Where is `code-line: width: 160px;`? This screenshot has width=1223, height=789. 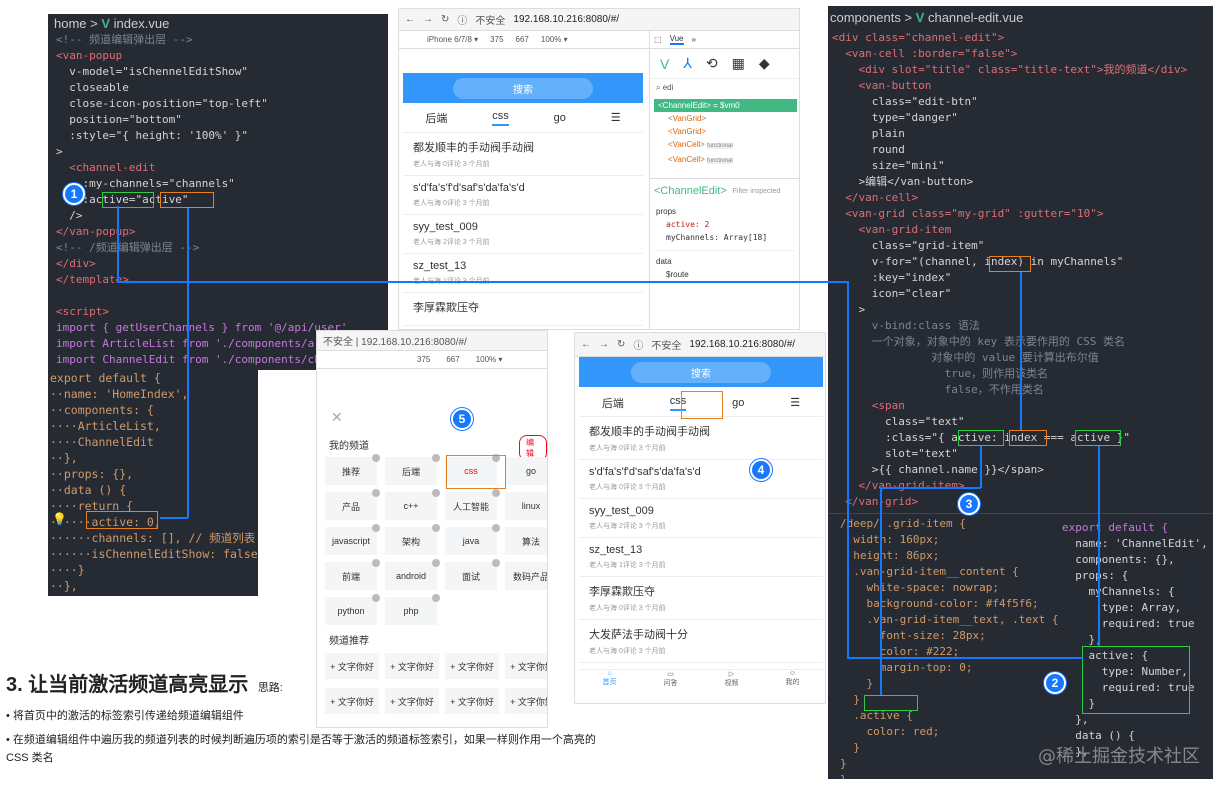
code-line: width: 160px; is located at coordinates (890, 539).